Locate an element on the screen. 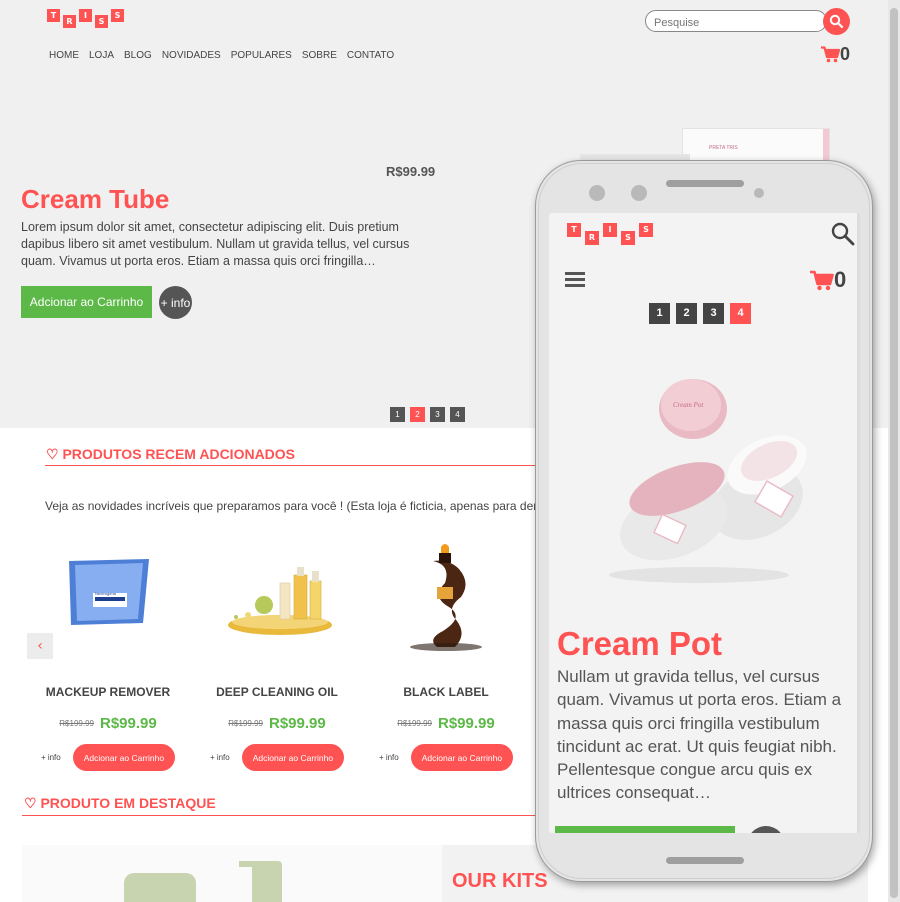 This screenshot has height=902, width=900. our-kits-title: OUR KITS is located at coordinates (500, 881).